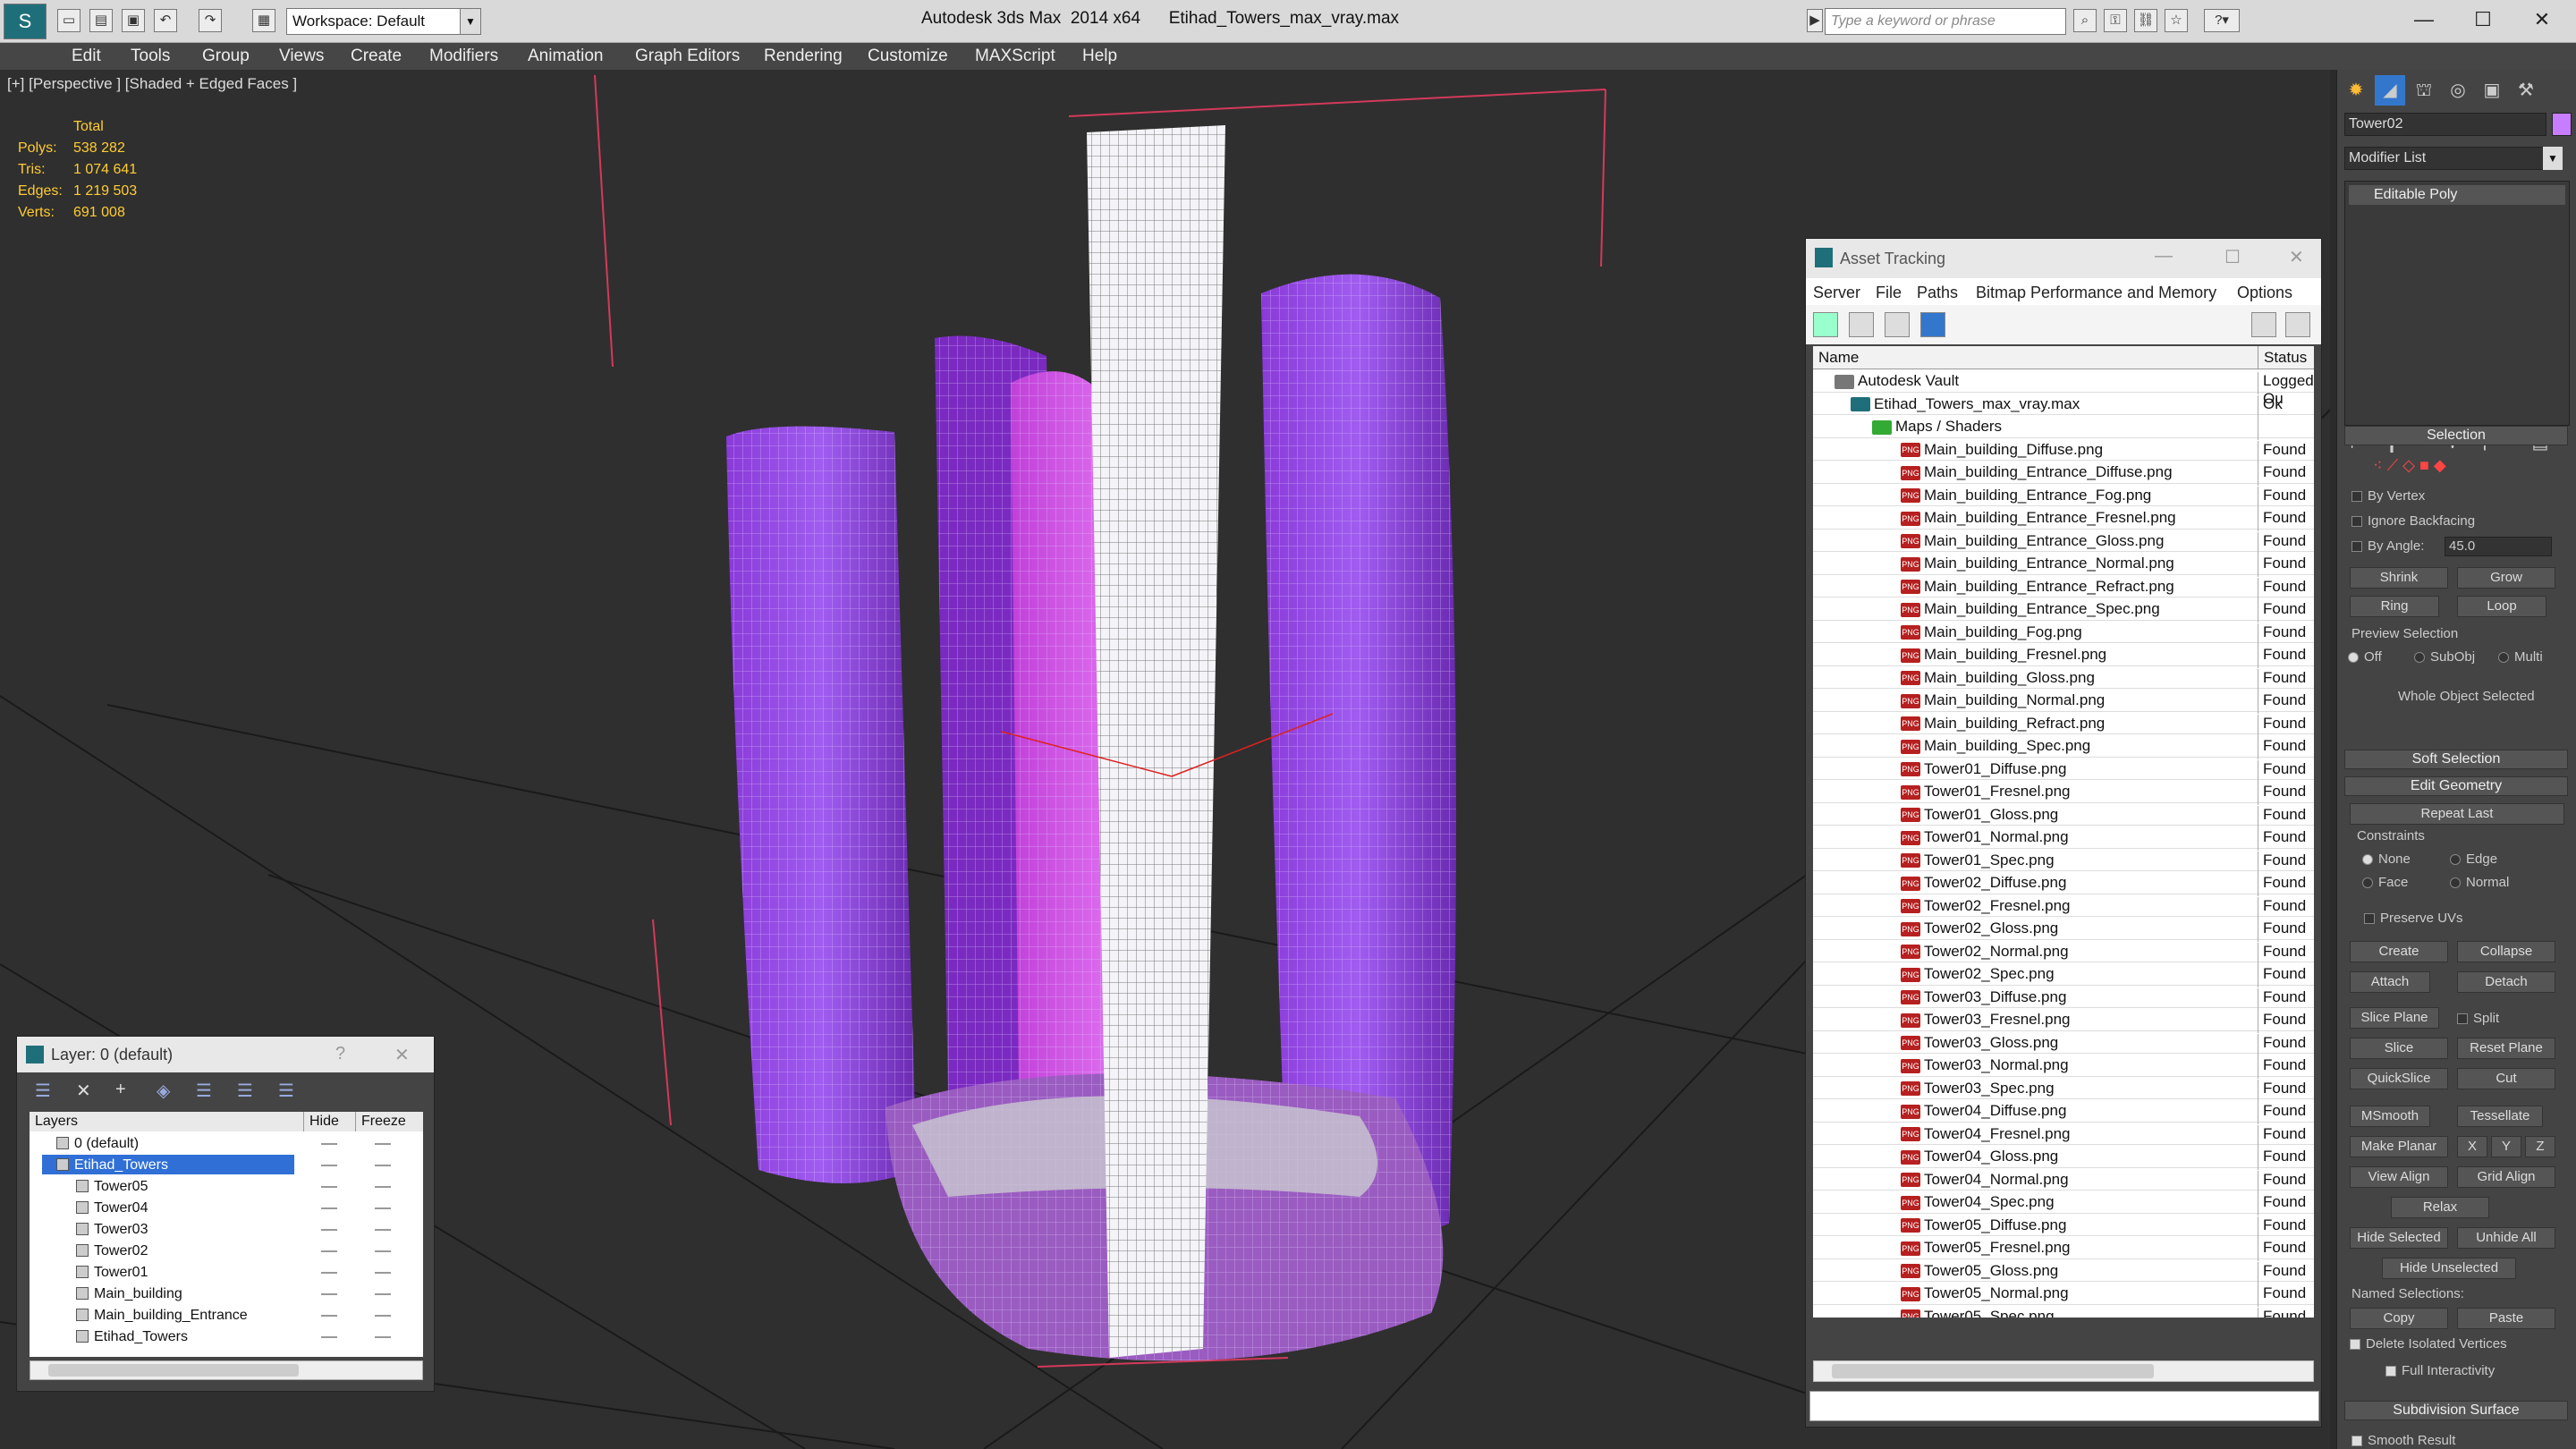 The image size is (2576, 1449). Describe the element at coordinates (2085, 20) in the screenshot. I see `binoculars-icon: ⌕` at that location.